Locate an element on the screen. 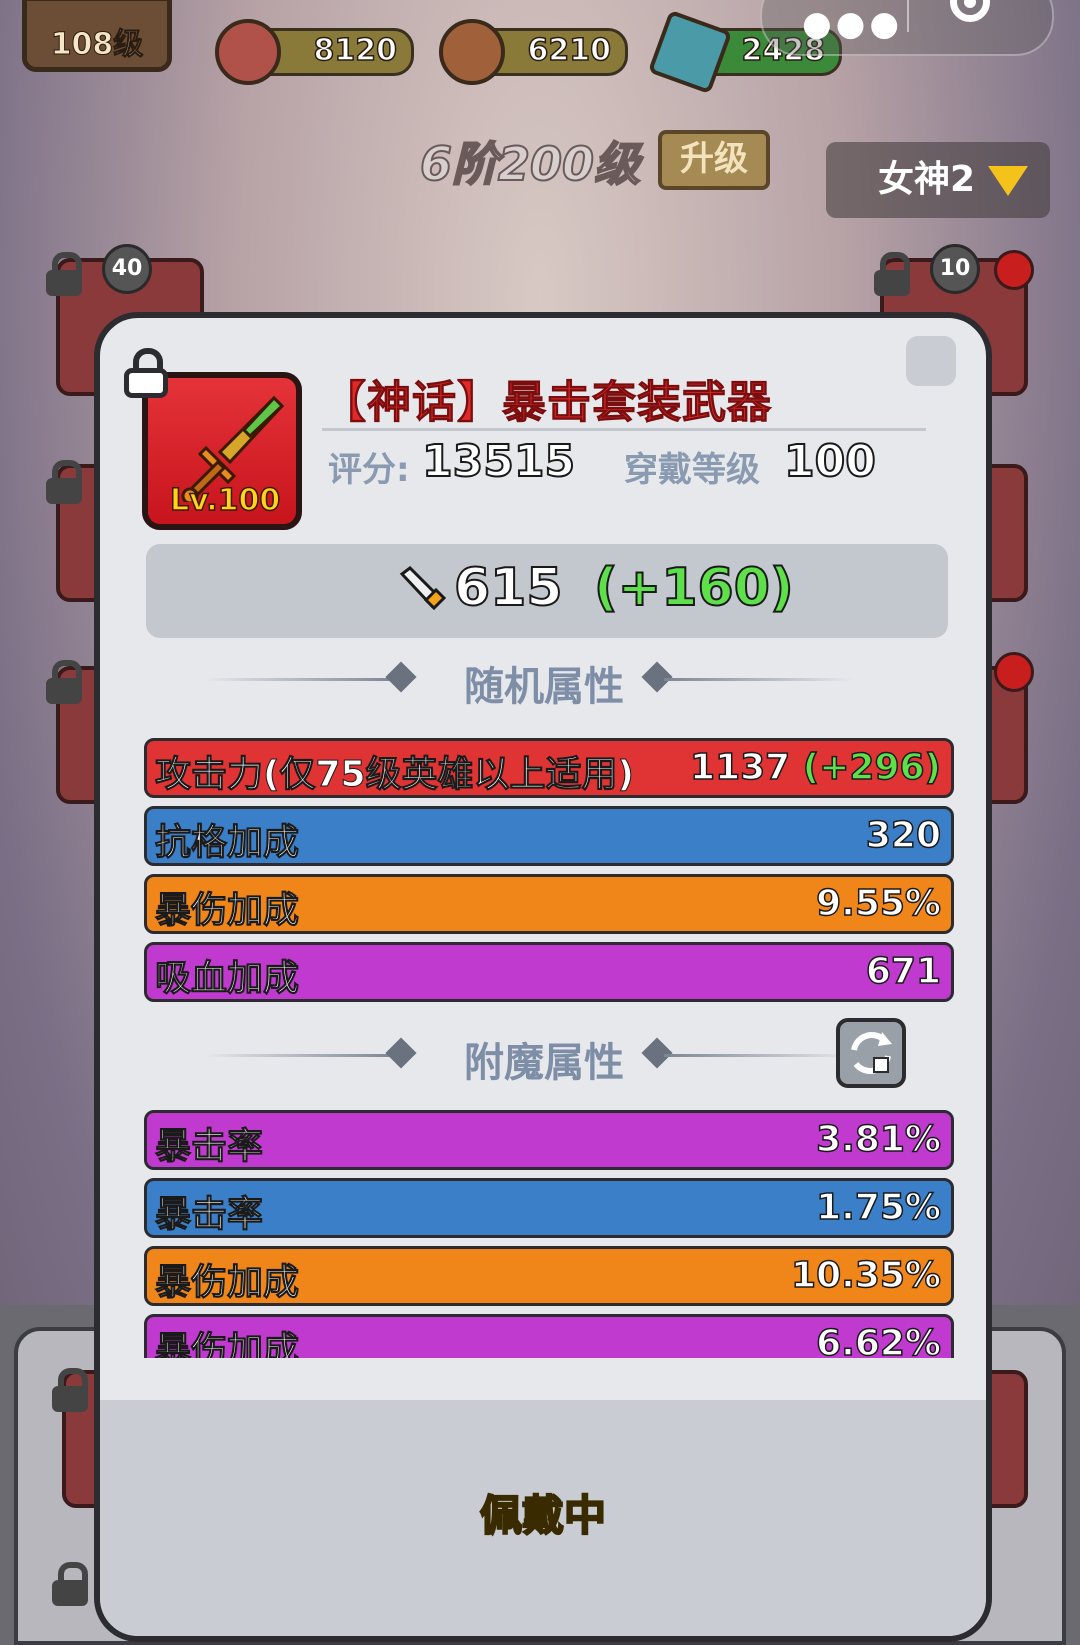  stat-row: 攻击力(仅75级英雄以上适用) 1137 (+296) is located at coordinates (549, 768).